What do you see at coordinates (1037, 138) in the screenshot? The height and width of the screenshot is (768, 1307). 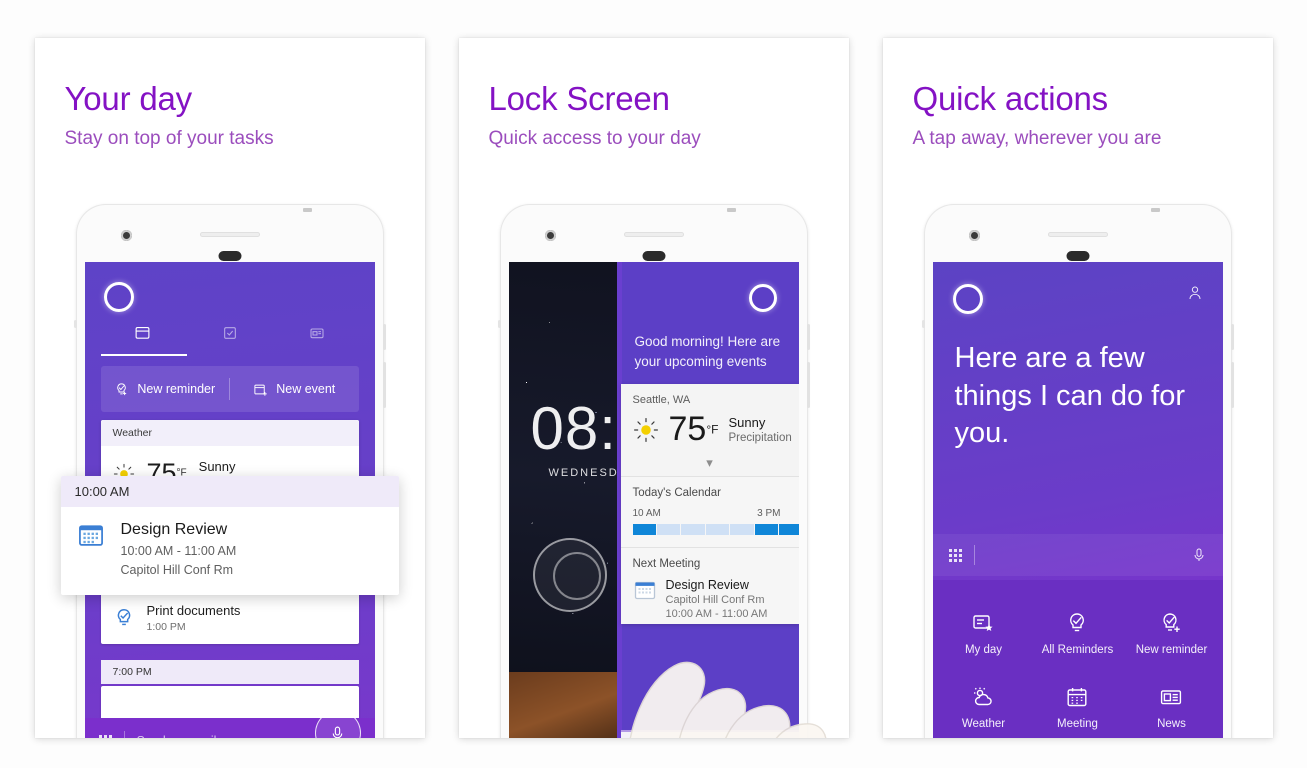 I see `panel-subtitle: A tap away, wherever you are` at bounding box center [1037, 138].